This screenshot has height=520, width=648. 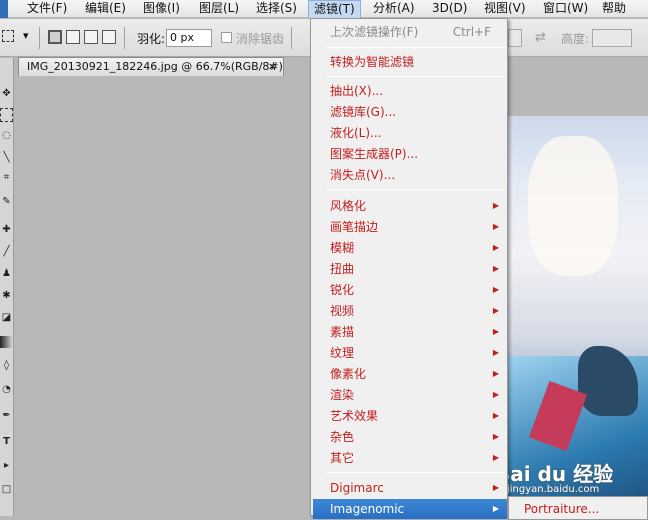 I want to click on clone-stamp-tool-icon: ♟, so click(x=6, y=273).